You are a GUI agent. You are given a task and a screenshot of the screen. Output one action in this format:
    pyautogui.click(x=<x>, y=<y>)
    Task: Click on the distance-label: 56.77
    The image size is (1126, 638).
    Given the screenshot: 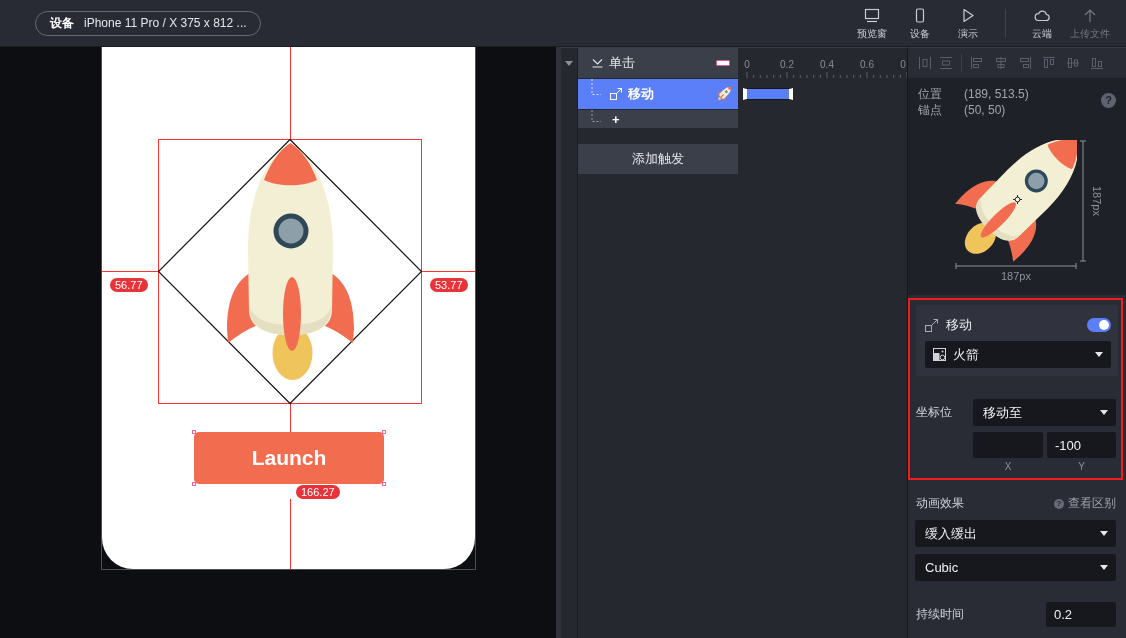 What is the action you would take?
    pyautogui.click(x=129, y=285)
    